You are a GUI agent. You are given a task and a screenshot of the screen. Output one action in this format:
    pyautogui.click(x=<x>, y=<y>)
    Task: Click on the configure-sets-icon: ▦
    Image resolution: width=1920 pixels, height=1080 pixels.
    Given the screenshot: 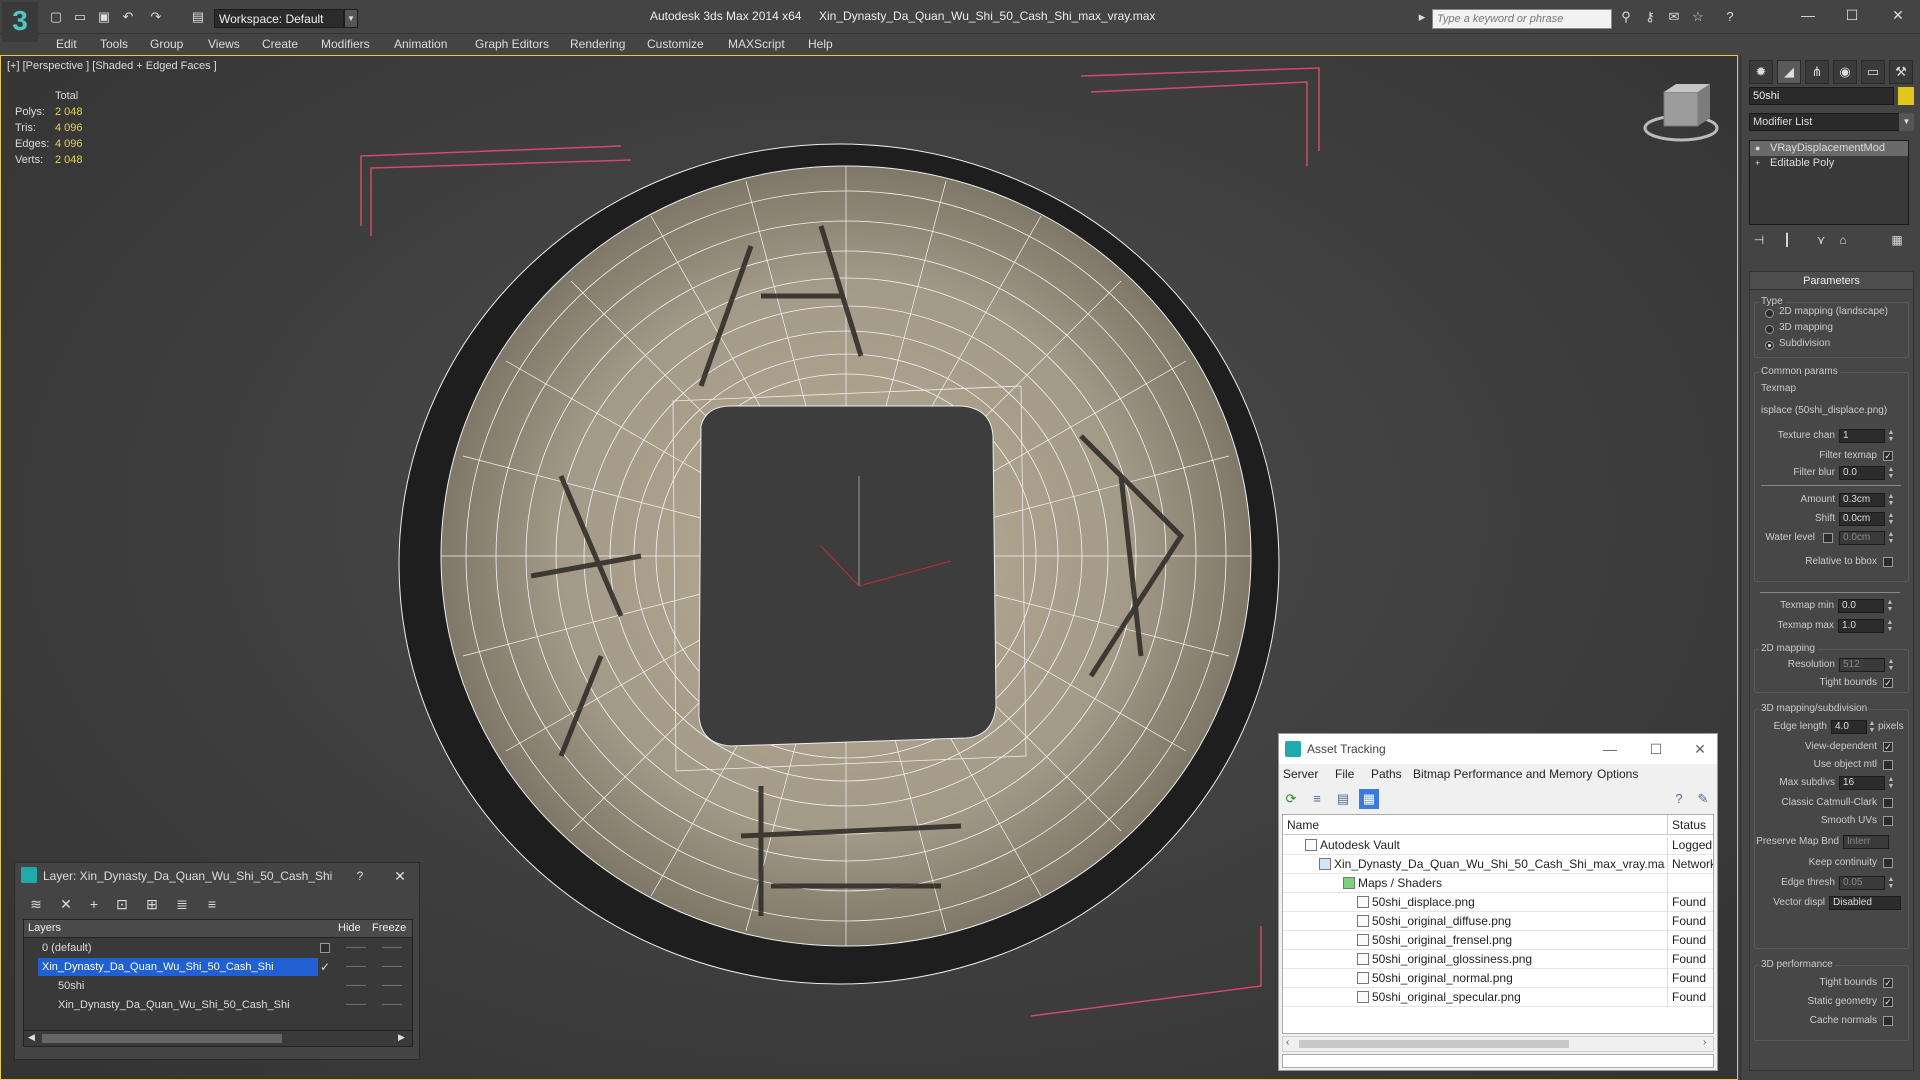 What is the action you would take?
    pyautogui.click(x=1897, y=240)
    